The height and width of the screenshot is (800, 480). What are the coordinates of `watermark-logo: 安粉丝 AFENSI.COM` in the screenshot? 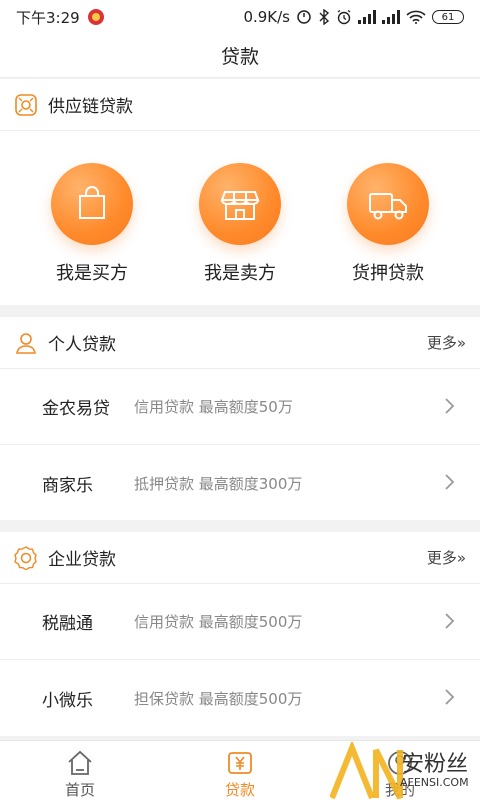 It's located at (404, 769).